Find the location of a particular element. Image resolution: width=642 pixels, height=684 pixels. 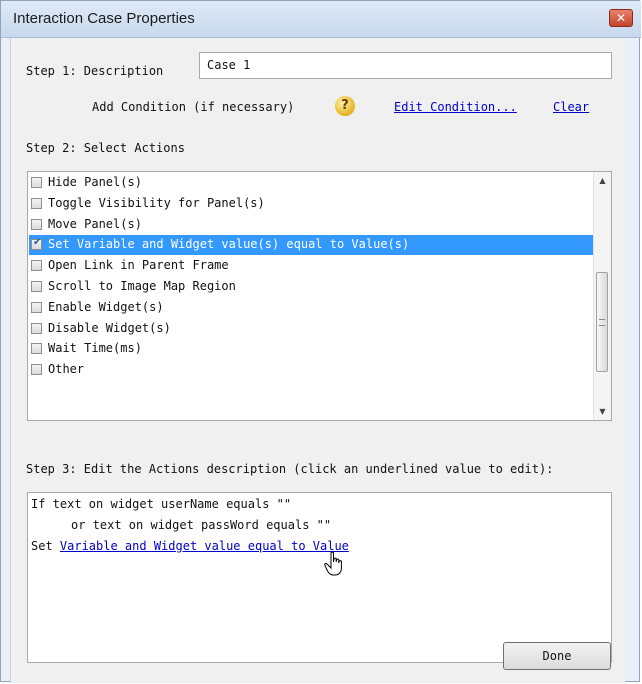

step2-label: Step 2: Select Actions is located at coordinates (105, 148).